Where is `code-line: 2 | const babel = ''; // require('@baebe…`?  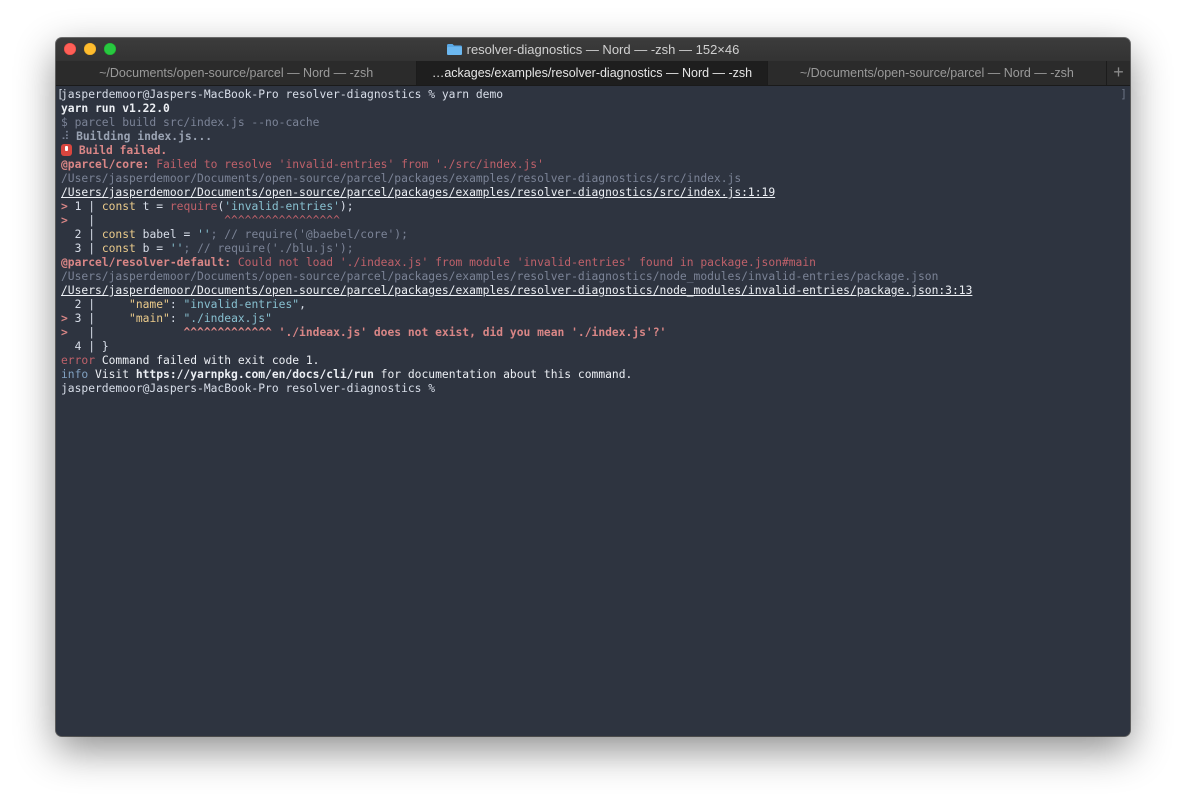
code-line: 2 | const babel = ''; // require('@baebe… is located at coordinates (241, 234).